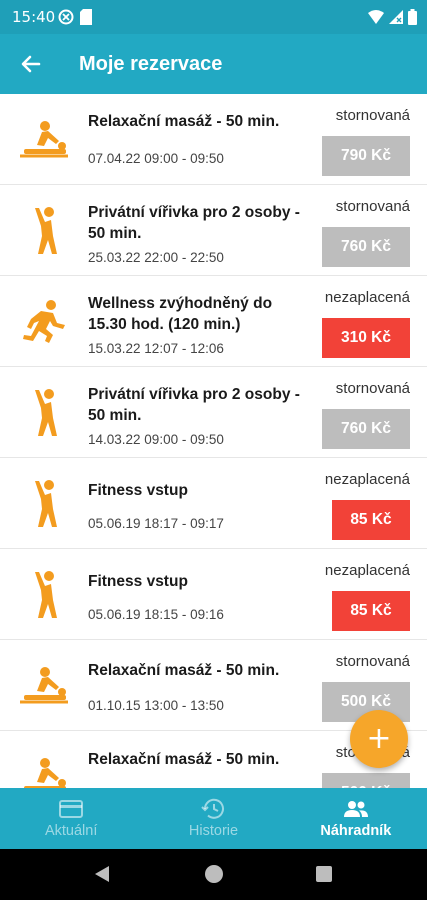  What do you see at coordinates (213, 17) in the screenshot?
I see `status-bar: 15:40` at bounding box center [213, 17].